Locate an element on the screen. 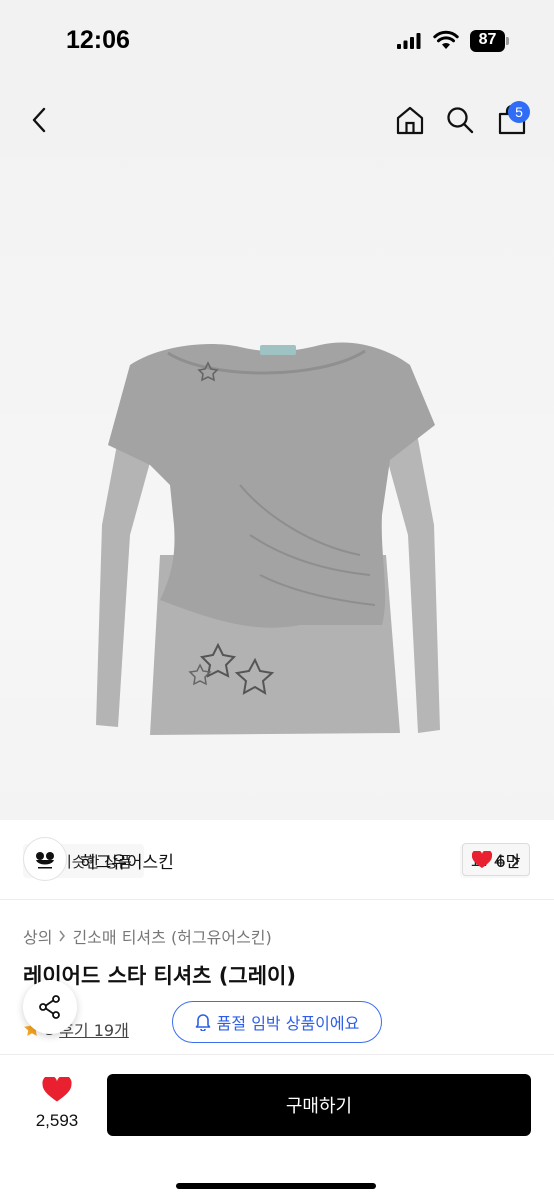 The image size is (554, 1200). home-indicator is located at coordinates (276, 1186).